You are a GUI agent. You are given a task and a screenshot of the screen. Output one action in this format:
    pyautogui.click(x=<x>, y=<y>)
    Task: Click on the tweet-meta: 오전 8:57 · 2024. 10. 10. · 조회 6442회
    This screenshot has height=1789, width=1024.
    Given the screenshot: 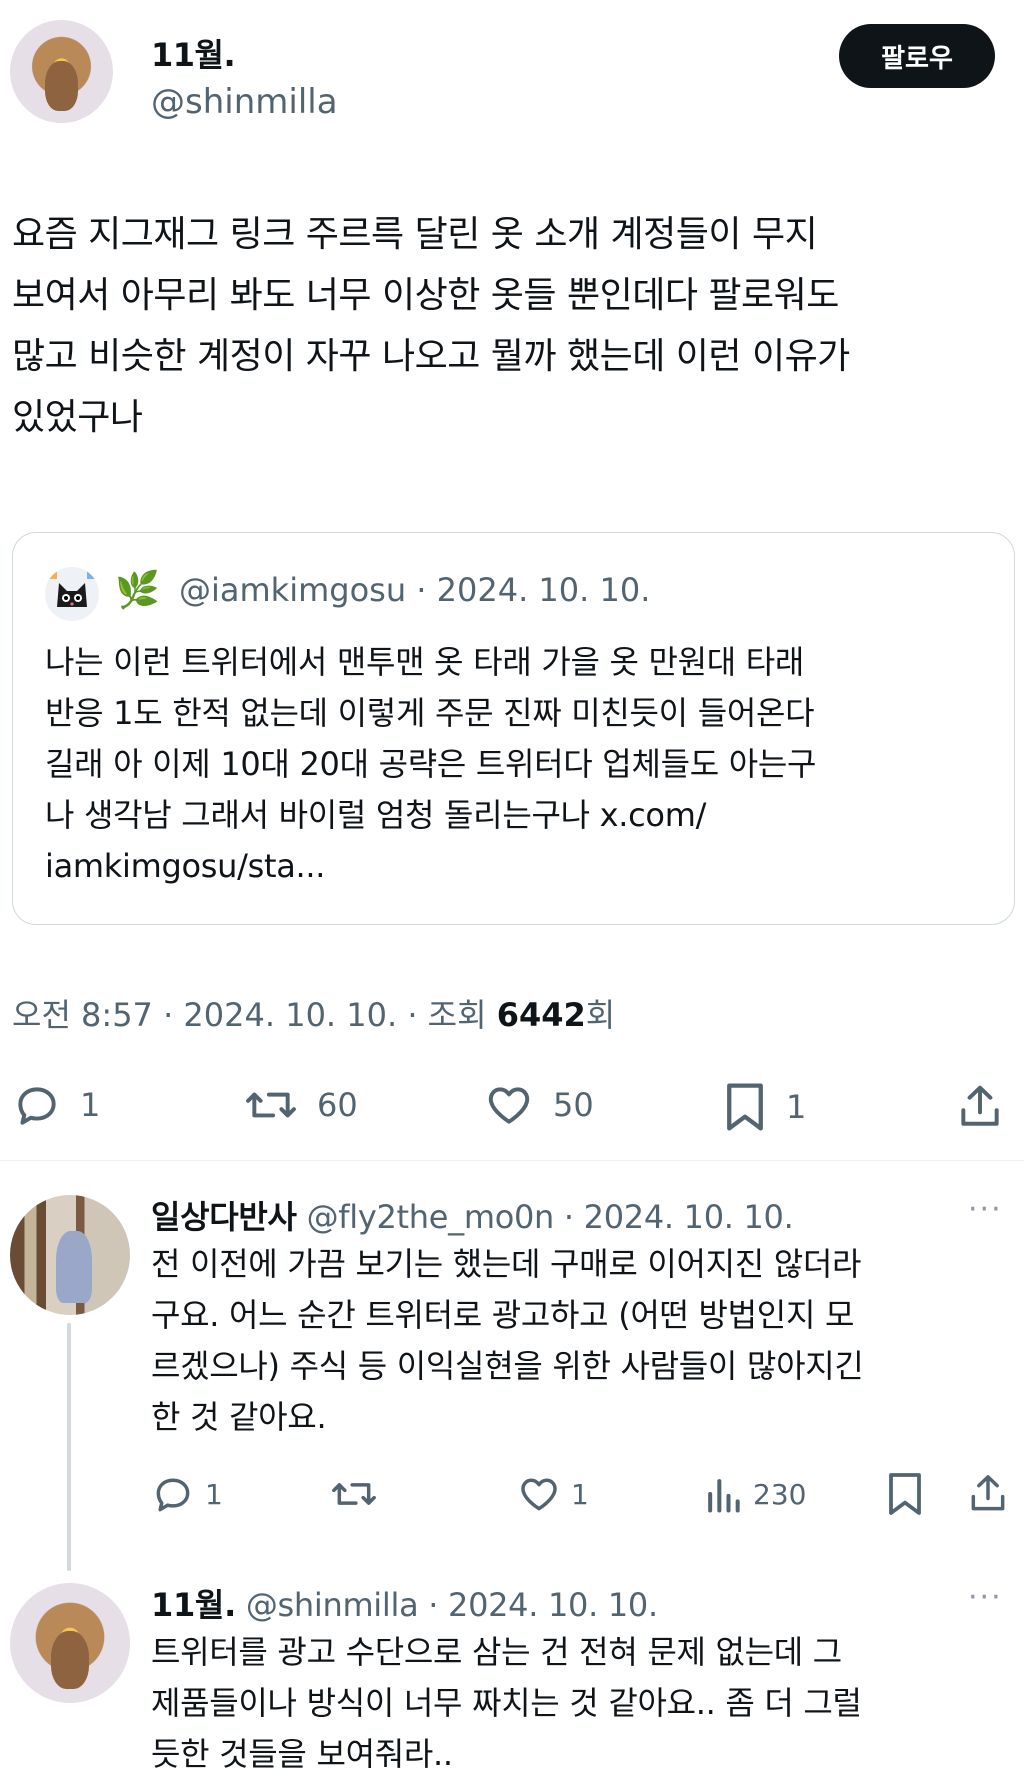 What is the action you would take?
    pyautogui.click(x=313, y=1013)
    